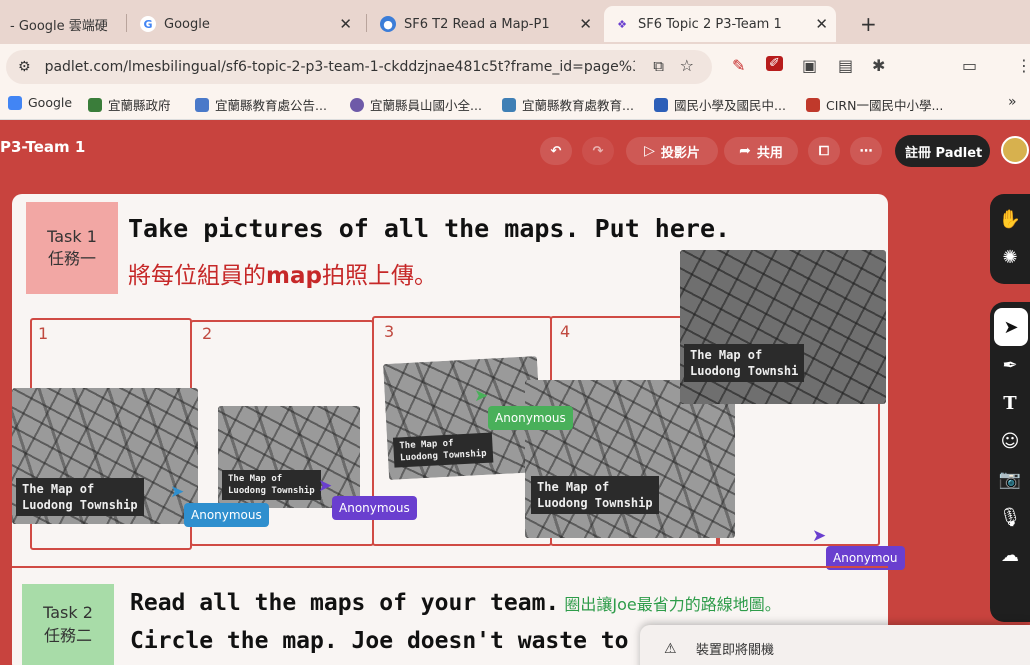 The image size is (1030, 665). What do you see at coordinates (1010, 219) in the screenshot?
I see `hand-pan-icon: ✋` at bounding box center [1010, 219].